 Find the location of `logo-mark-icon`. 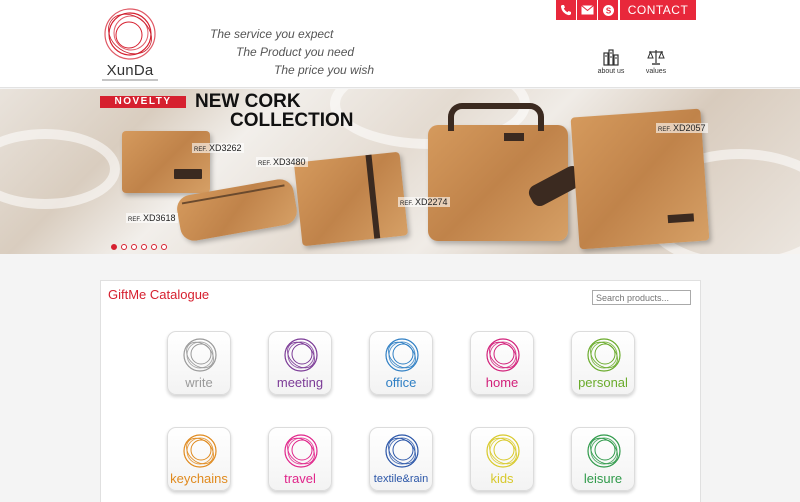

logo-mark-icon is located at coordinates (130, 34).